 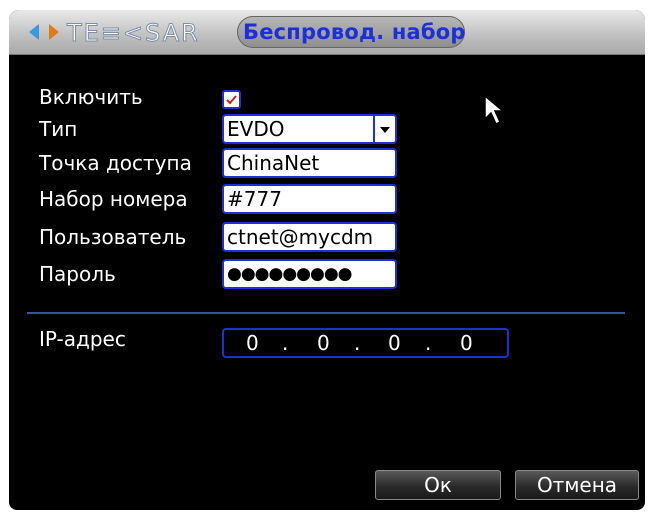 I want to click on brand-text: TE≡<SAR, so click(x=133, y=32).